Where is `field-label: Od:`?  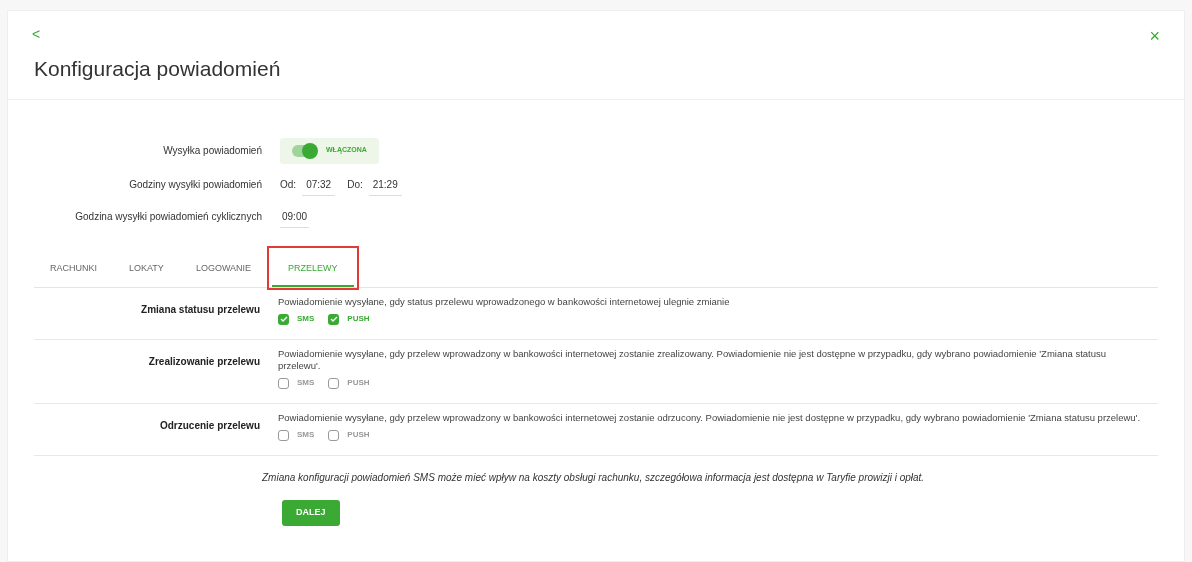 field-label: Od: is located at coordinates (288, 185).